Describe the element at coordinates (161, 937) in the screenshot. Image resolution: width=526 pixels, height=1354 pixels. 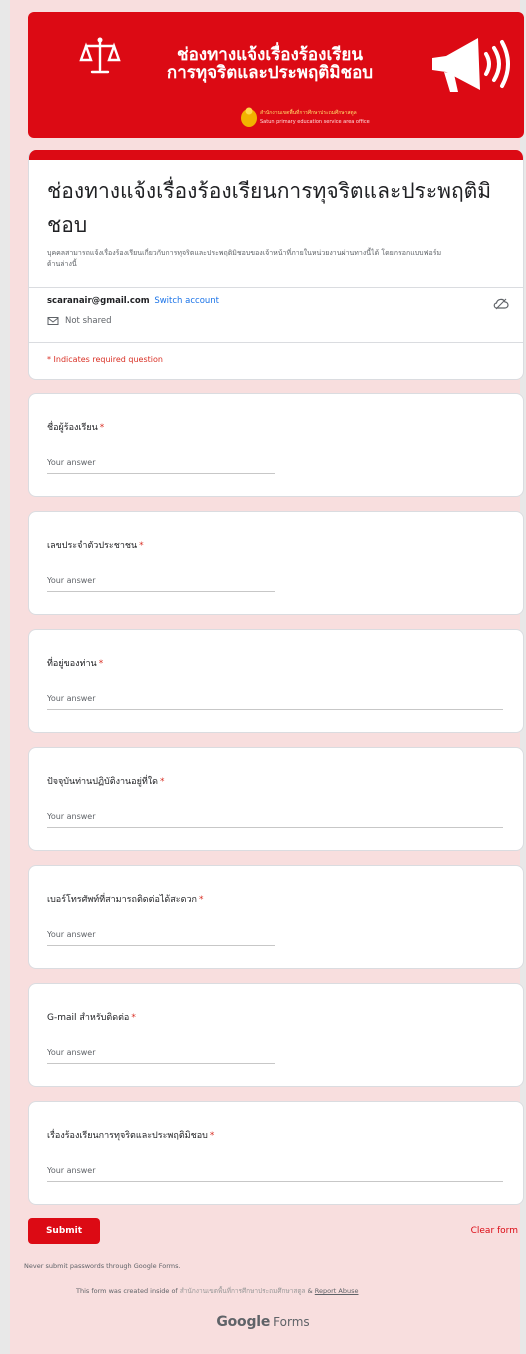
I see `answer-input-phone: Your answer` at that location.